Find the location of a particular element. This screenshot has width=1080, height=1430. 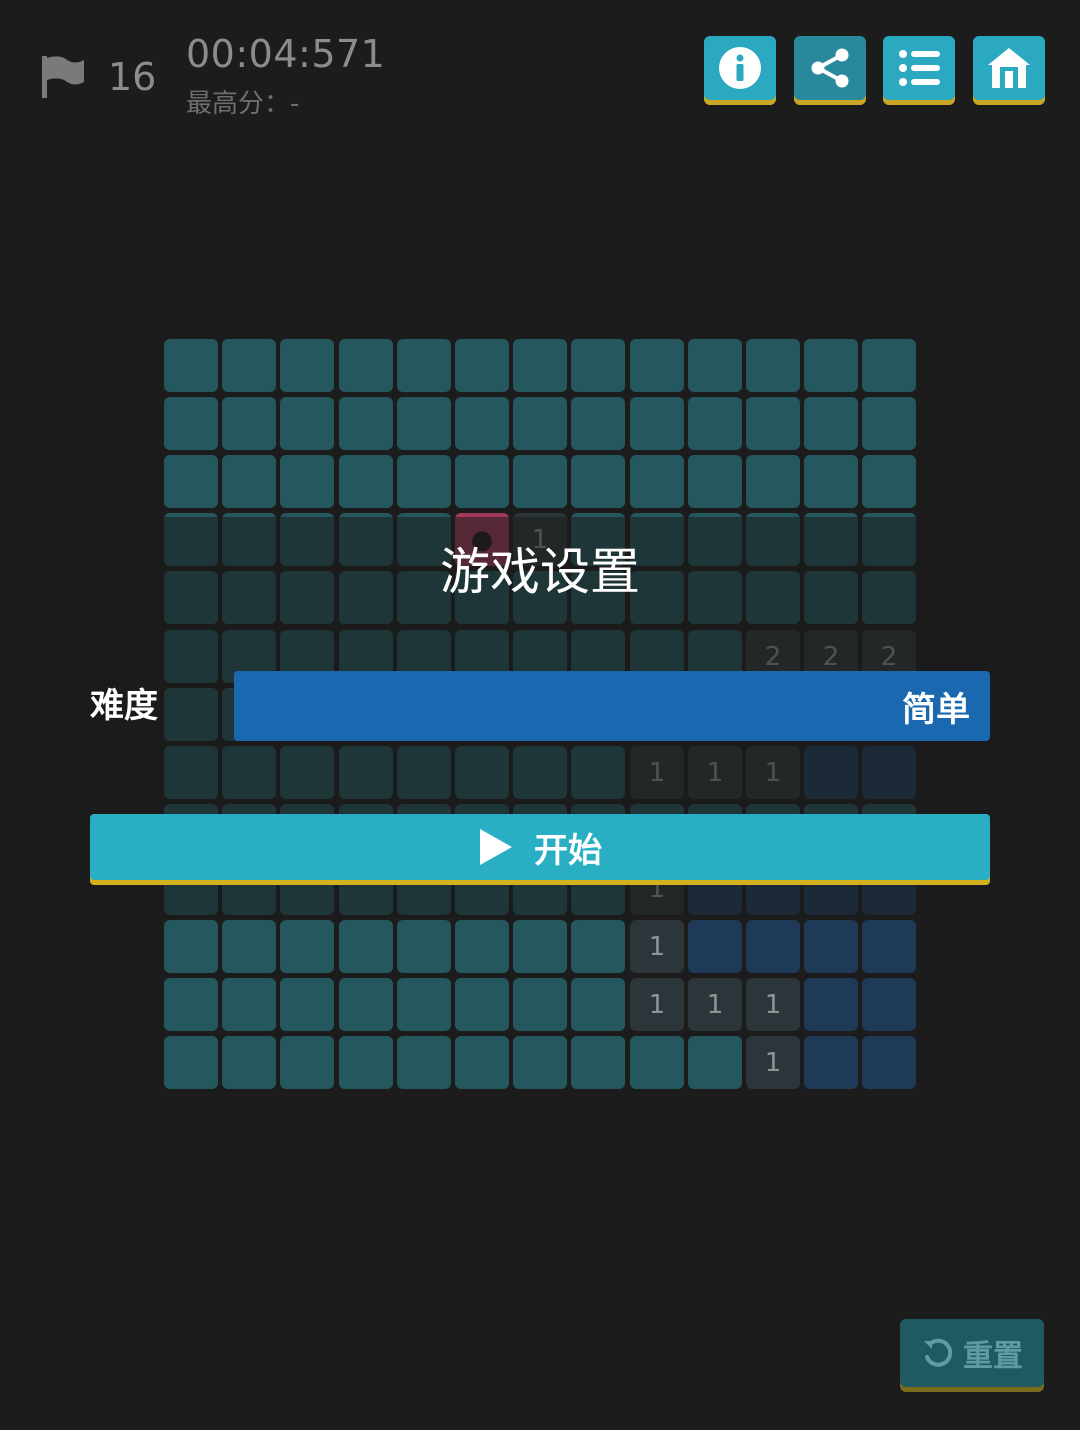

reset-icon is located at coordinates (938, 1352).